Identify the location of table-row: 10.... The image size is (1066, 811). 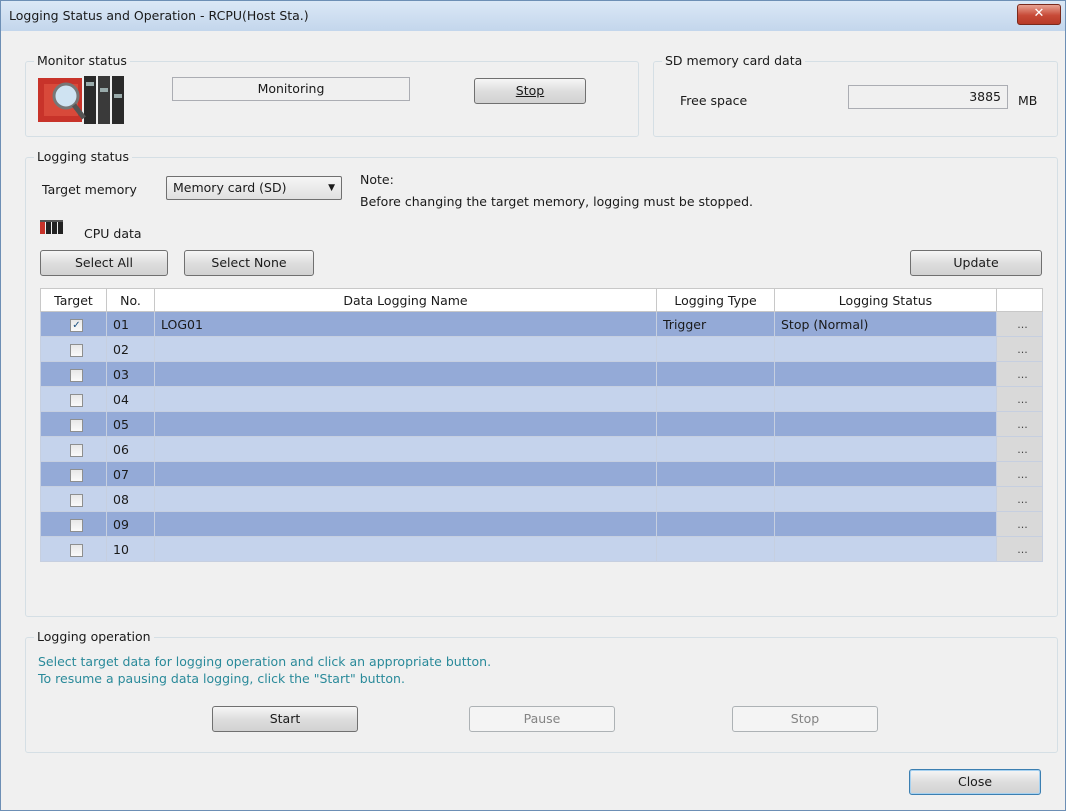
(541, 549).